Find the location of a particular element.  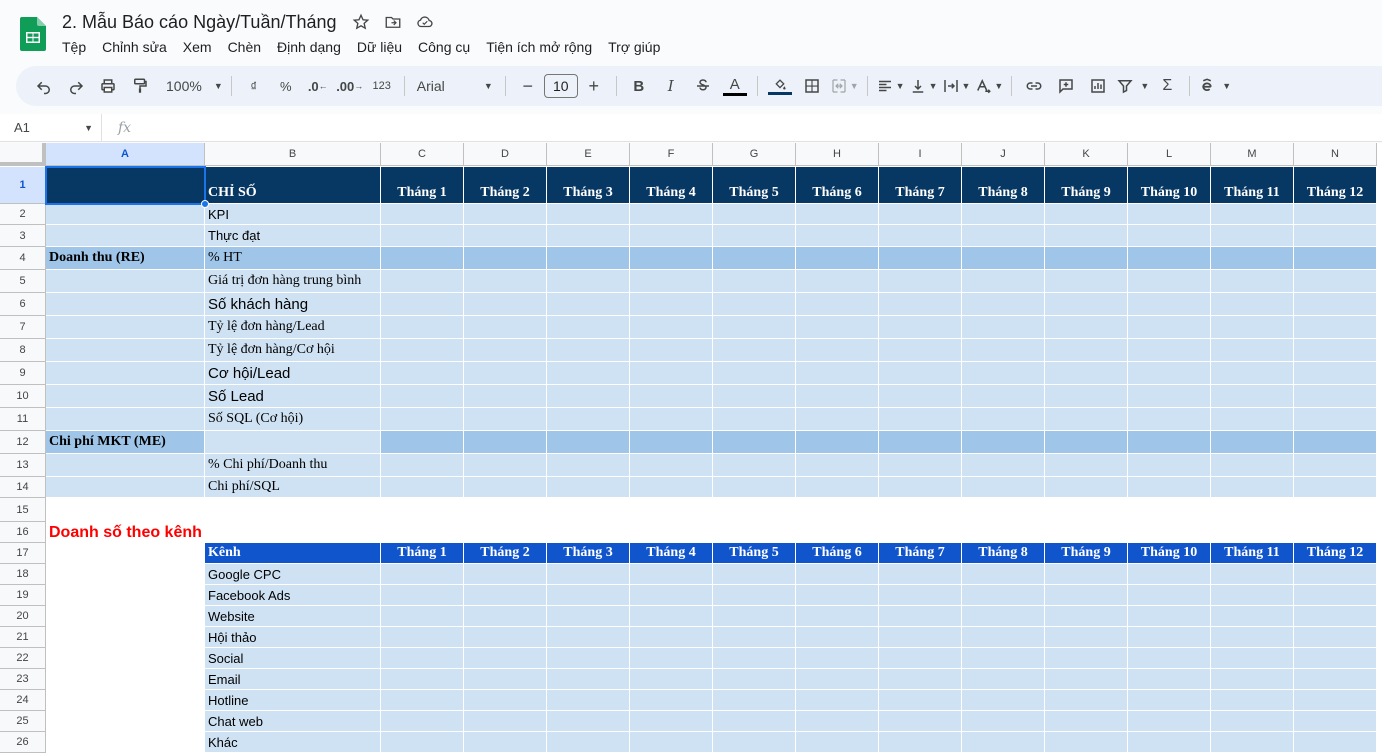

row-header-12: 12 is located at coordinates (23, 442).